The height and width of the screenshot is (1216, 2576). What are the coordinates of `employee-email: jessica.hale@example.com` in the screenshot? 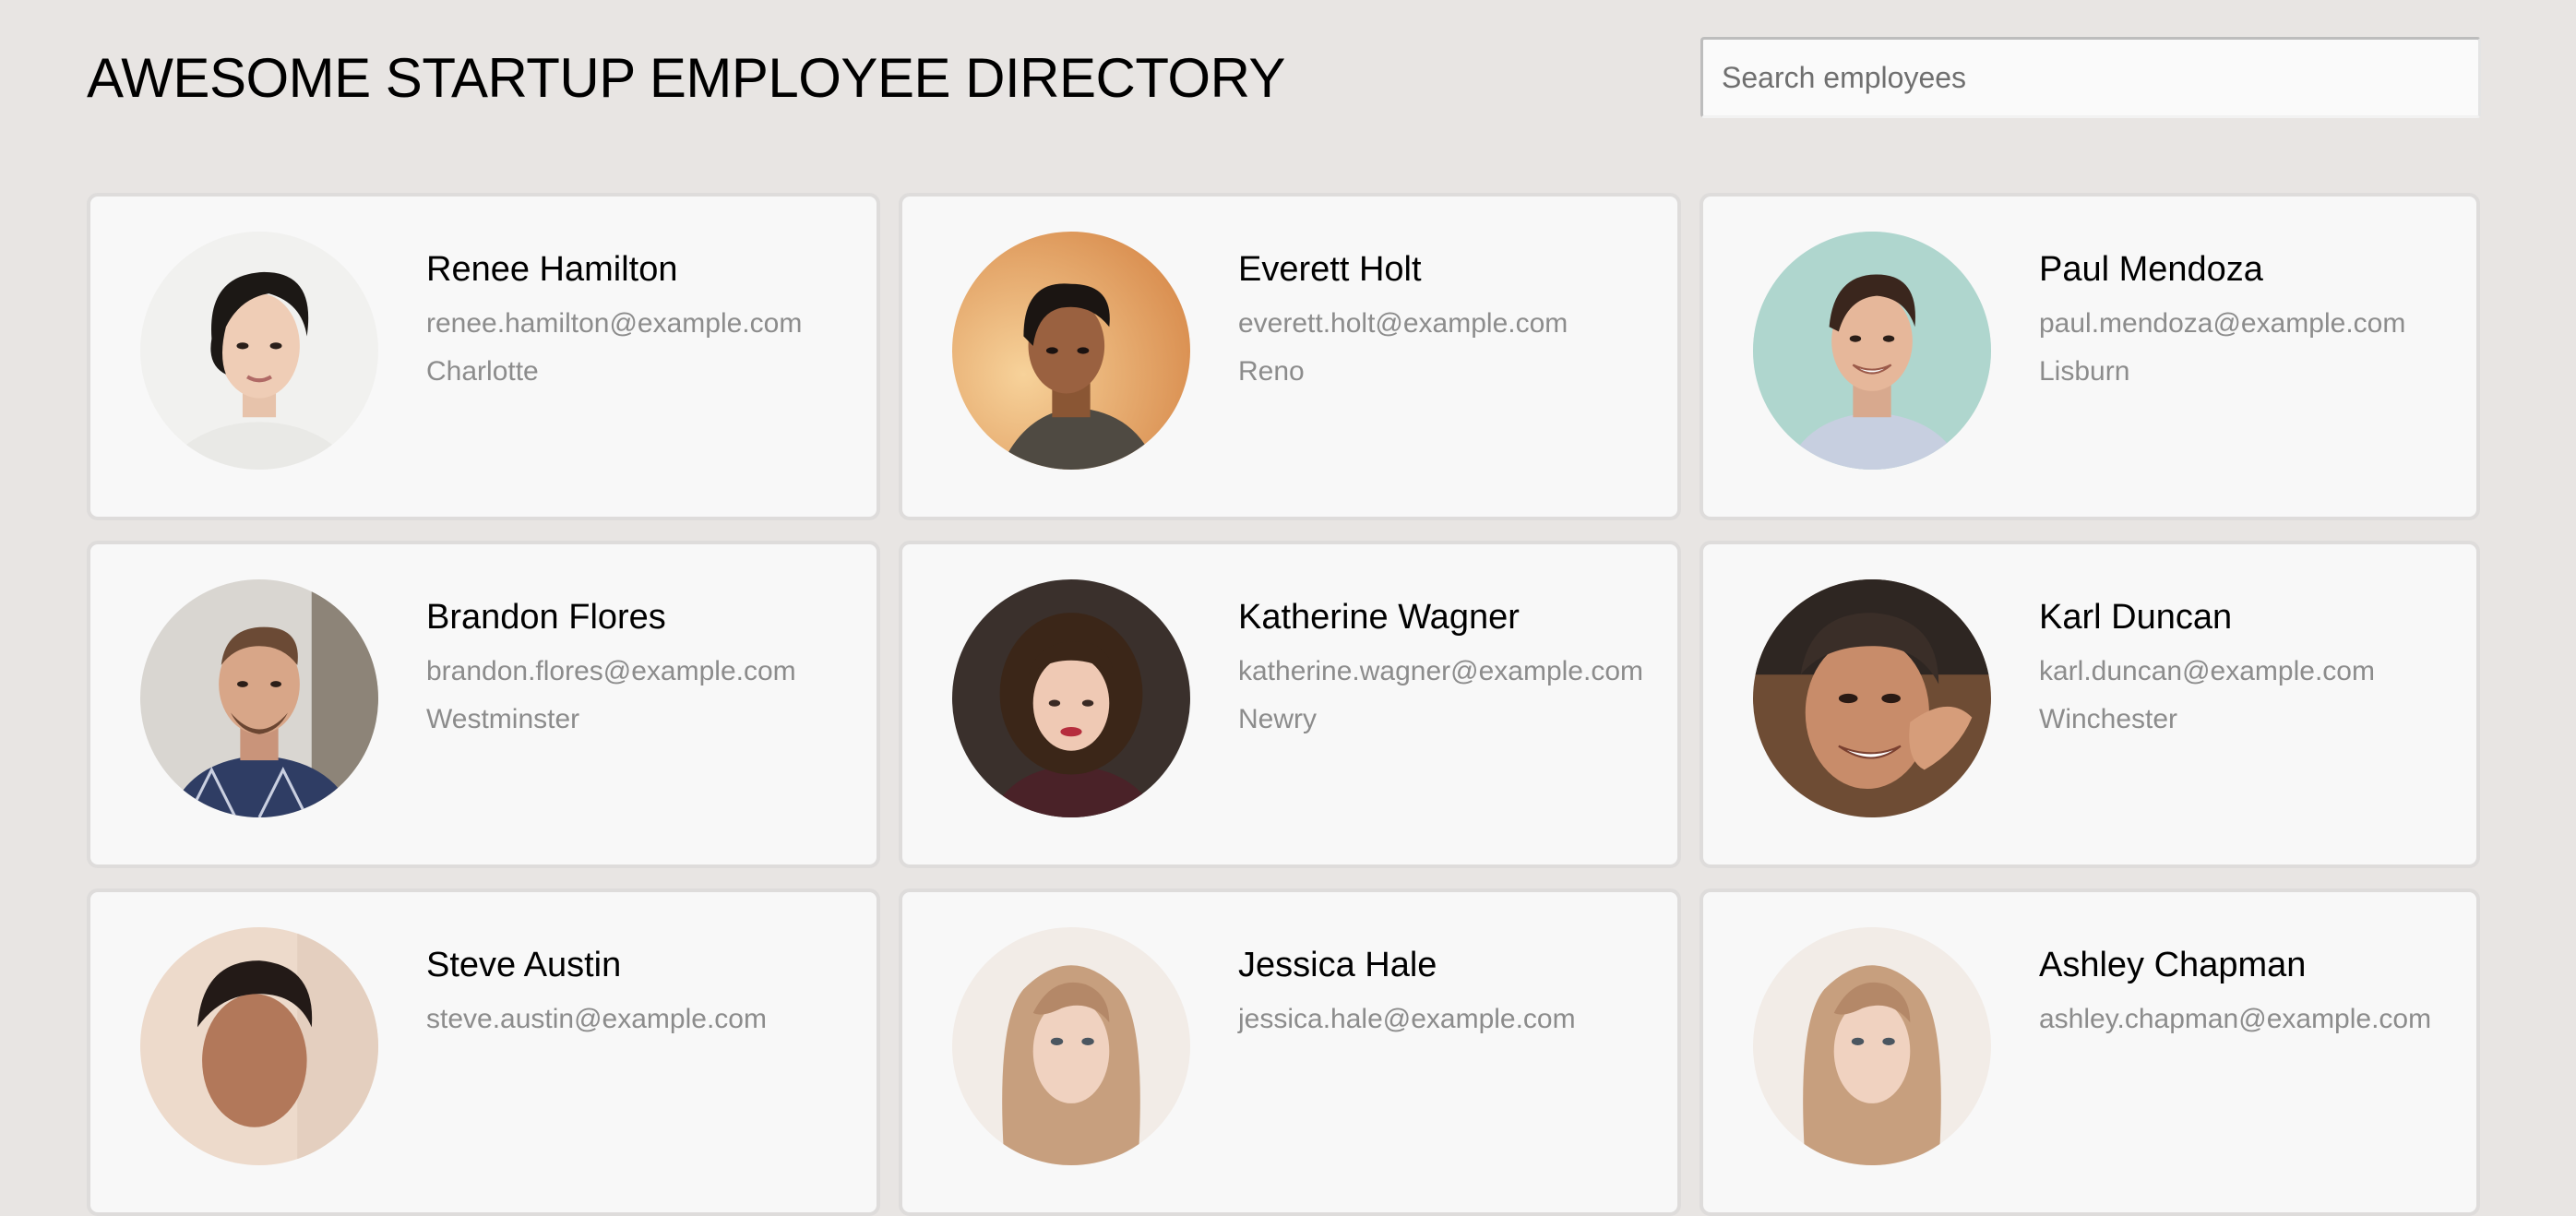 It's located at (1407, 1019).